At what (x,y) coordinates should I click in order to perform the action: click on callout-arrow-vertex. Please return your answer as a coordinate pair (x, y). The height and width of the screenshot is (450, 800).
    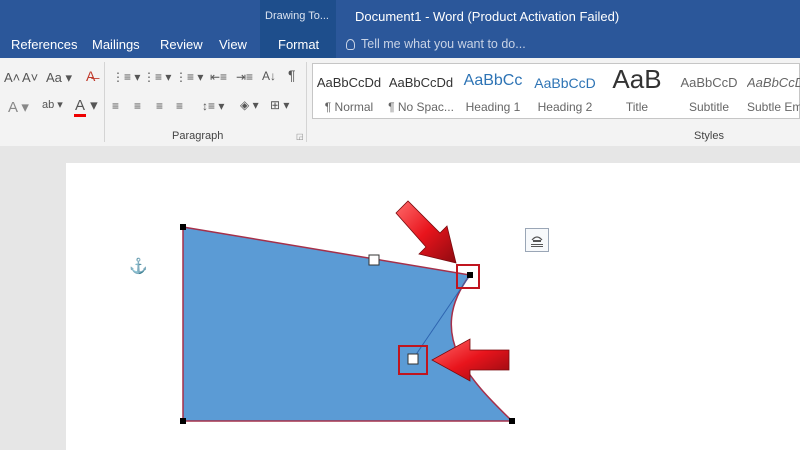
    Looking at the image, I should click on (426, 232).